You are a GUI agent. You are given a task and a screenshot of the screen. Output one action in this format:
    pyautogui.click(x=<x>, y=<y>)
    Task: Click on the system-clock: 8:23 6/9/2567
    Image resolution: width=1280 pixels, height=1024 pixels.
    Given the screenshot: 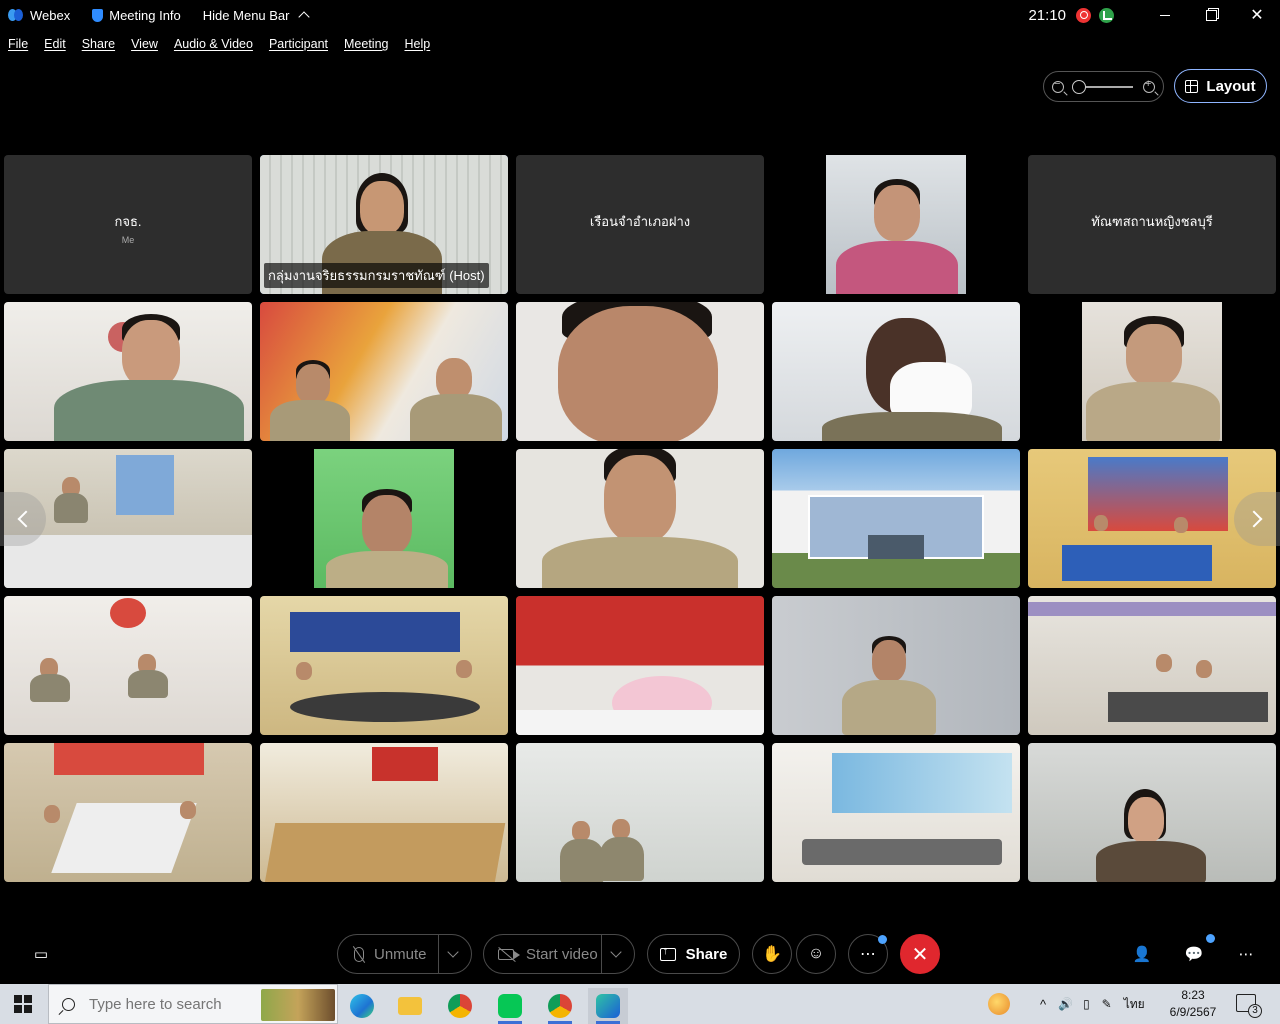 What is the action you would take?
    pyautogui.click(x=1193, y=1004)
    